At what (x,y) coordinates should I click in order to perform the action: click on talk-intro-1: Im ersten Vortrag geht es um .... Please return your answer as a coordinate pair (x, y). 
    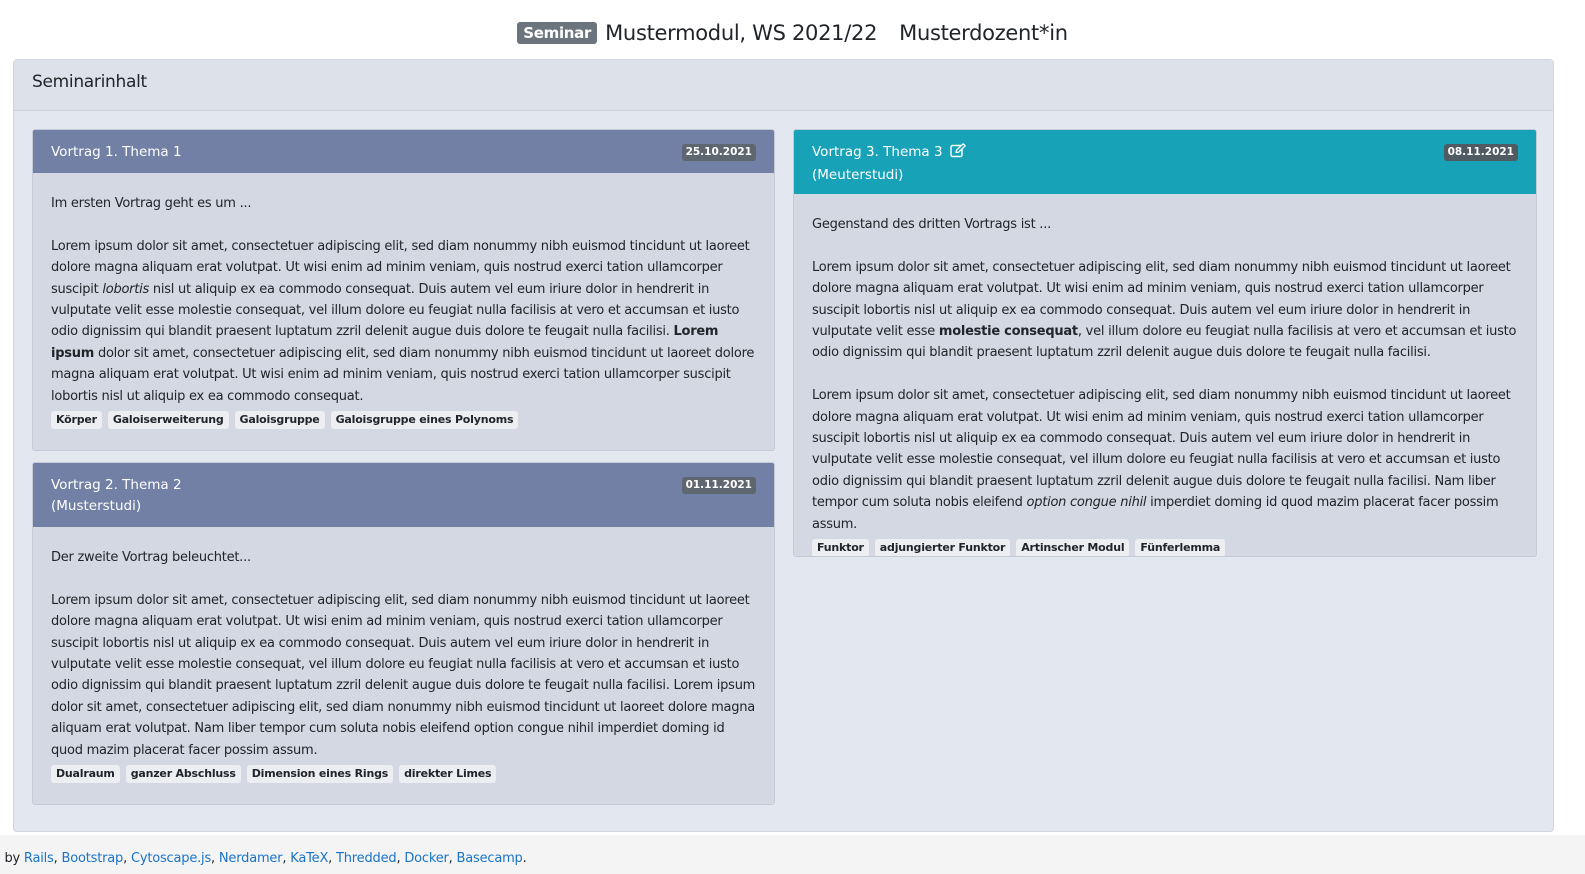
    Looking at the image, I should click on (151, 203).